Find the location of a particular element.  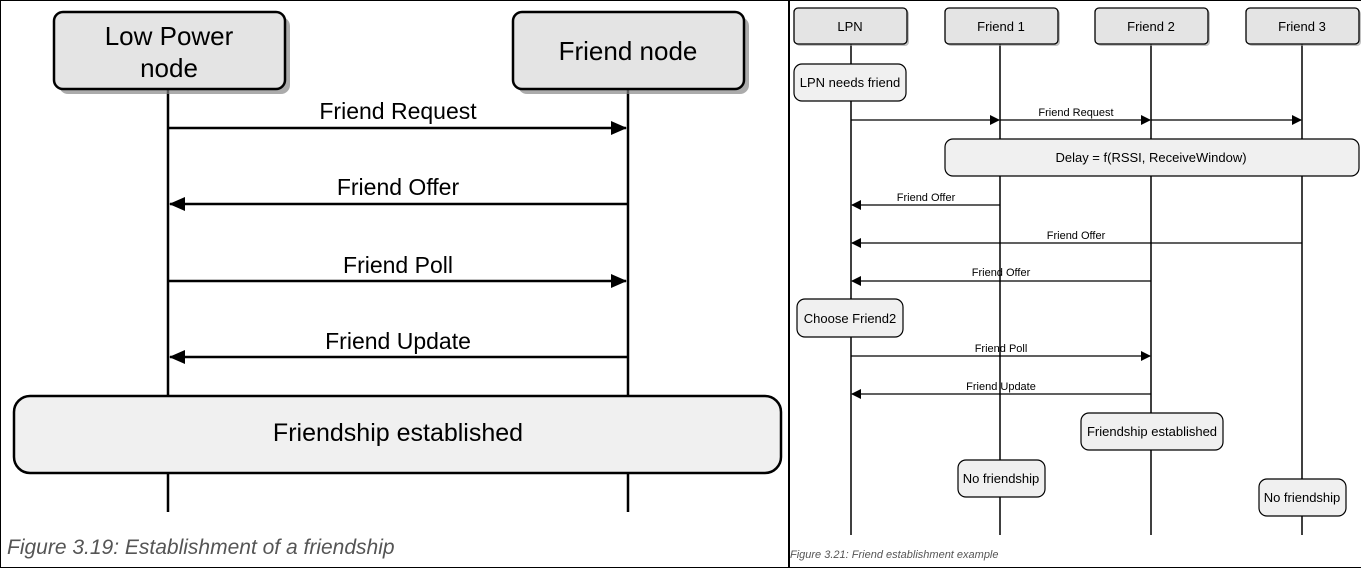

note-no-friendship-friend-3: No friendship is located at coordinates (1302, 497).